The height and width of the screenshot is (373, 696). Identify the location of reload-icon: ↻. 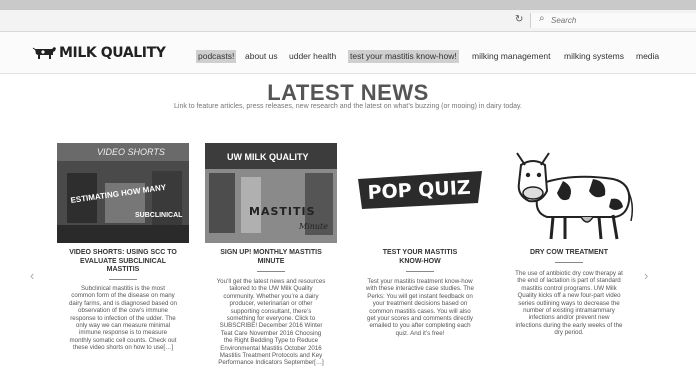
(519, 19).